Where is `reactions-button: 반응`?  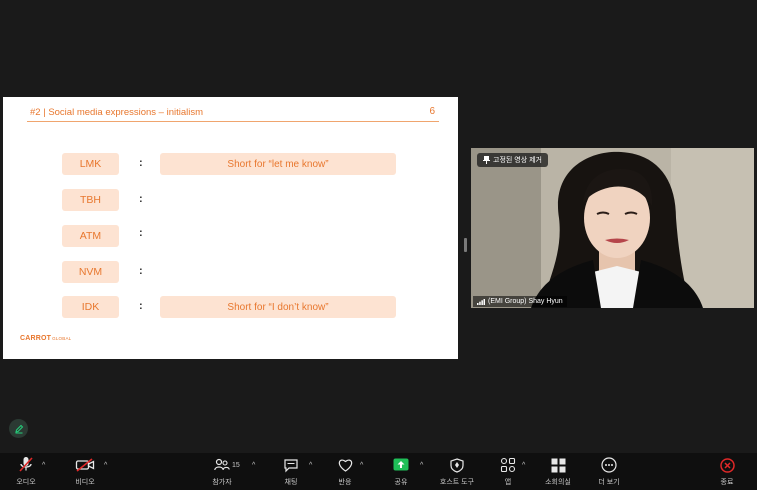
reactions-button: 반응 is located at coordinates (345, 471).